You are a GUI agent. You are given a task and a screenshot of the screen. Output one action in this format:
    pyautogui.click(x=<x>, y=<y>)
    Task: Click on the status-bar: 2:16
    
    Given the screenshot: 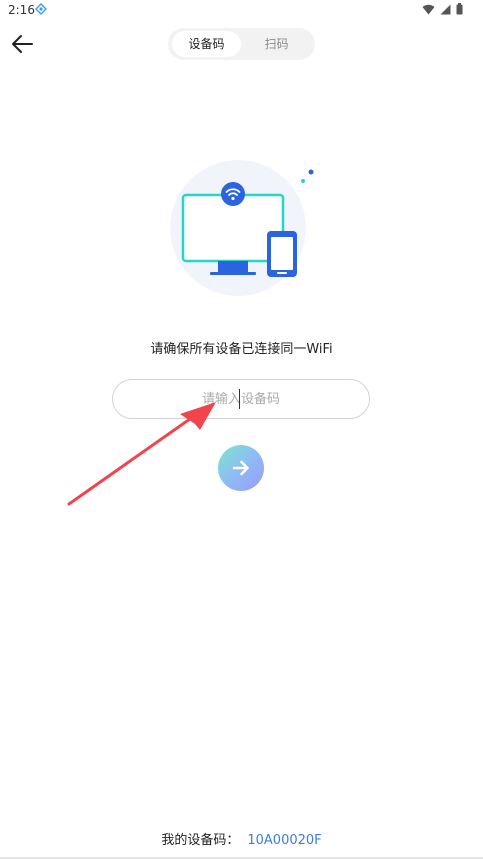 What is the action you would take?
    pyautogui.click(x=241, y=11)
    